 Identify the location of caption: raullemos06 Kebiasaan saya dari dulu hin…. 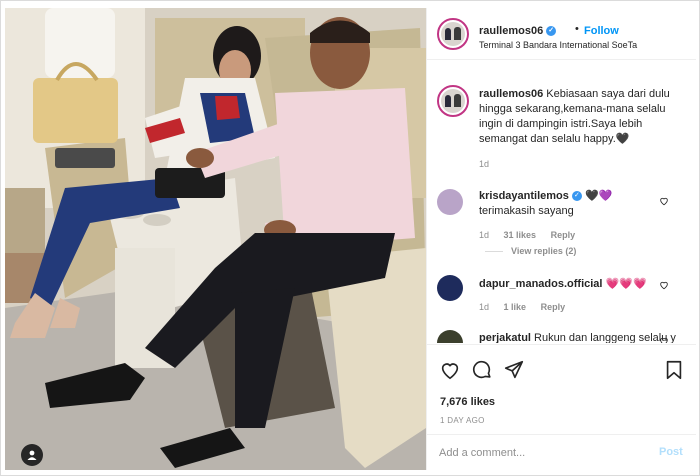
(579, 117).